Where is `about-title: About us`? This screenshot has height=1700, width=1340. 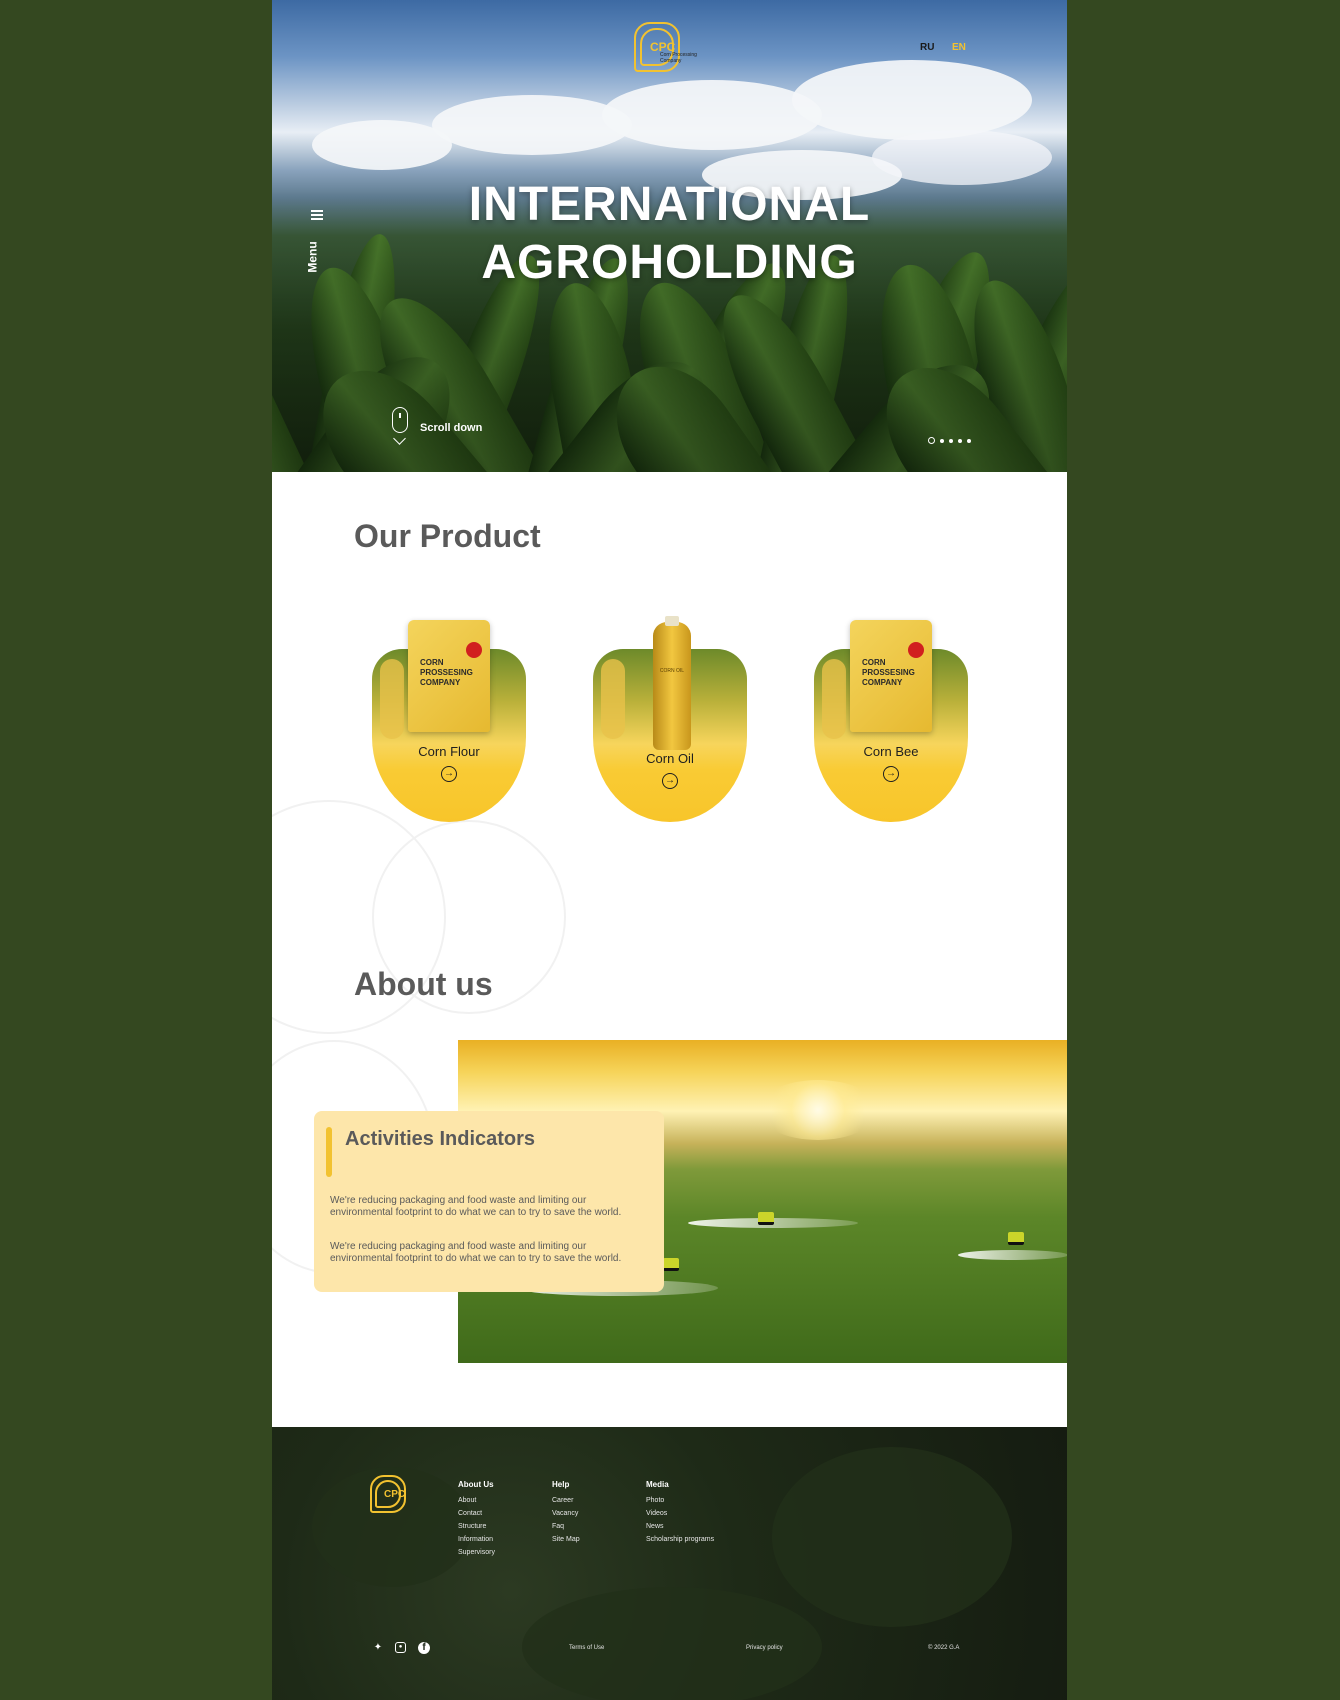
about-title: About us is located at coordinates (423, 984).